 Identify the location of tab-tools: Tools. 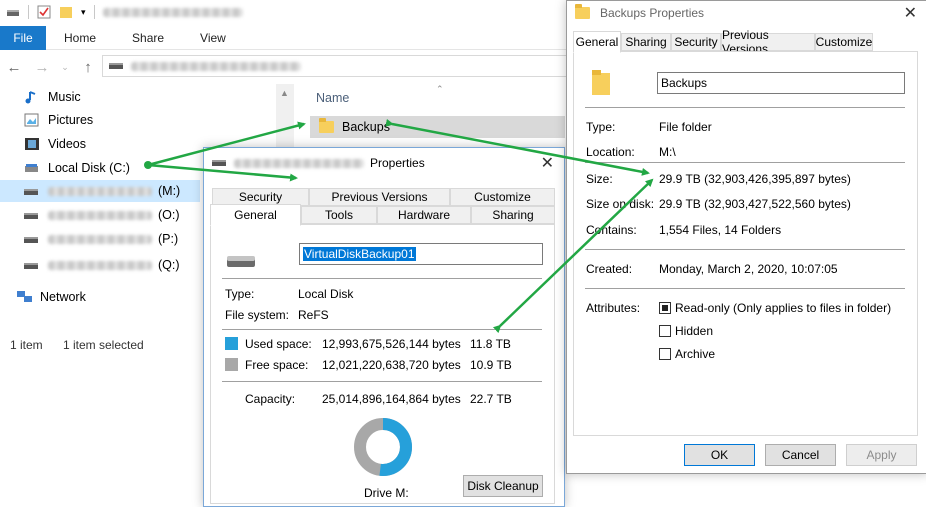
(339, 215).